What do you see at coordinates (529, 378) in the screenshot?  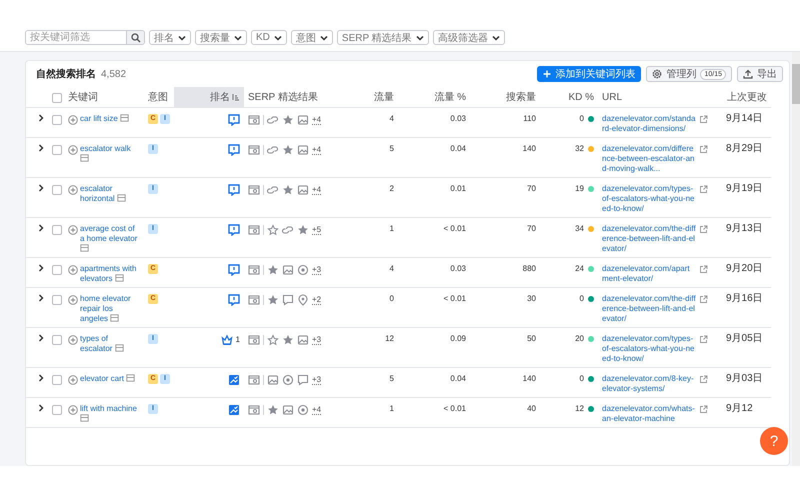 I see `table-cell: 140` at bounding box center [529, 378].